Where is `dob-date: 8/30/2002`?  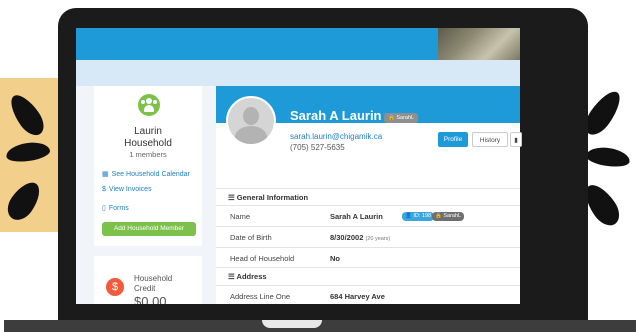
dob-date: 8/30/2002 is located at coordinates (347, 237).